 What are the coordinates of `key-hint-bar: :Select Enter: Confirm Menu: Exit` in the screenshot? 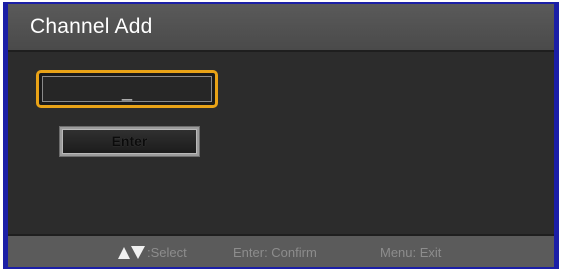 It's located at (281, 250).